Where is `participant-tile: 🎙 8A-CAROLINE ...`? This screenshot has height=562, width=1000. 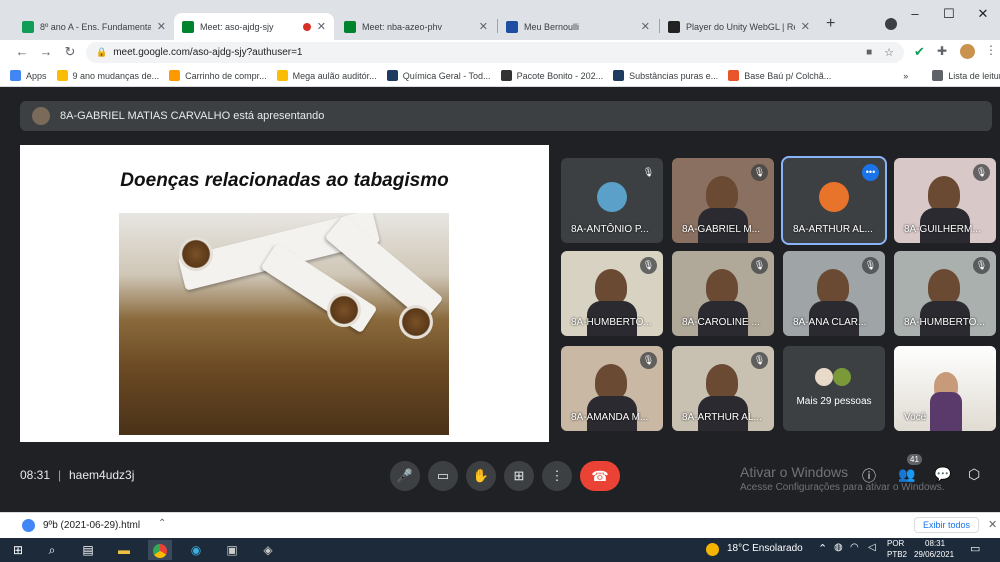 participant-tile: 🎙 8A-CAROLINE ... is located at coordinates (723, 293).